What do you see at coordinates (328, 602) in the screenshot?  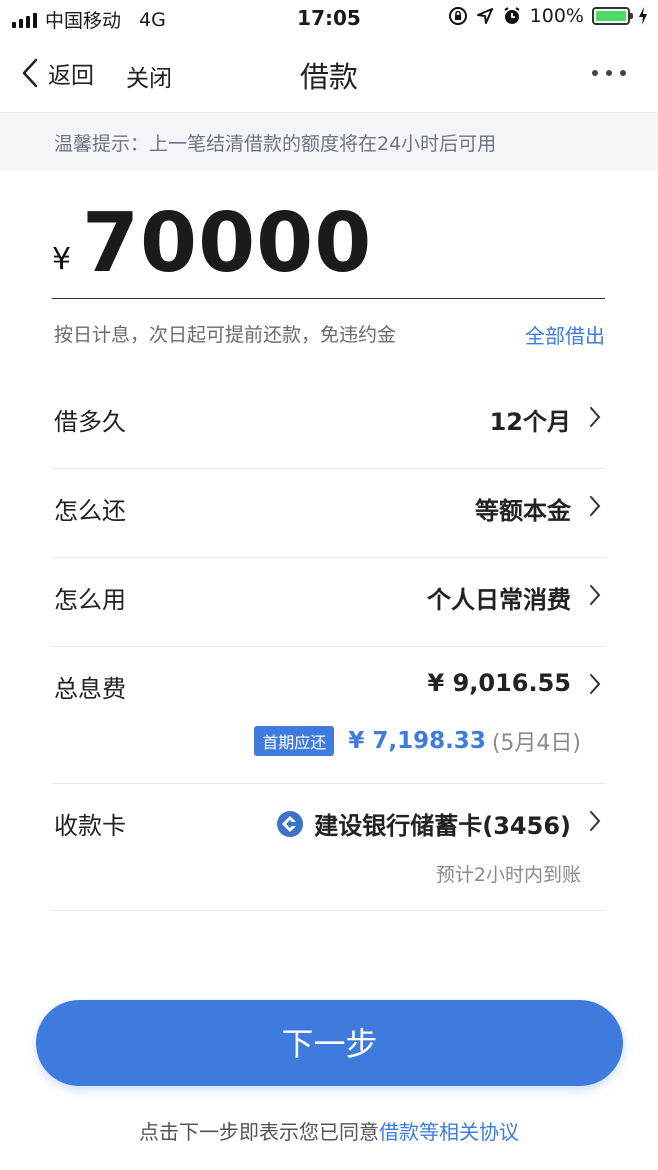 I see `usage-row: 怎么用 个人日常消费` at bounding box center [328, 602].